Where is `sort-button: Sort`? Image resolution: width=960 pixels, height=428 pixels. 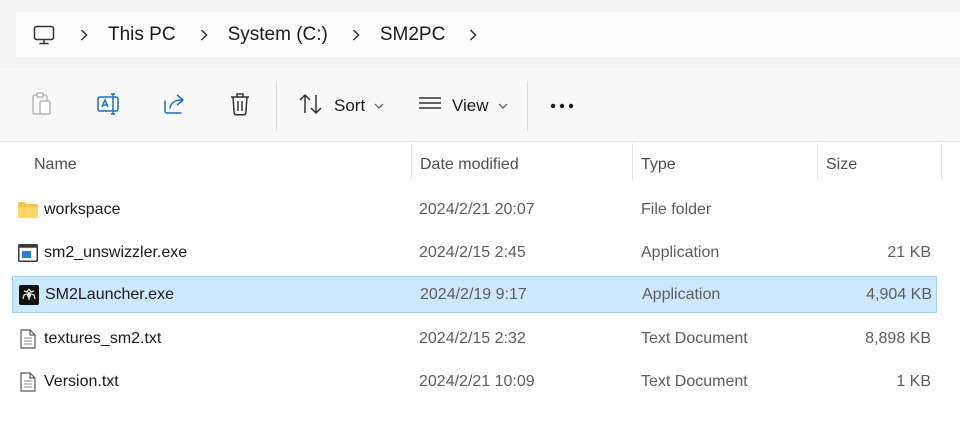
sort-button: Sort is located at coordinates (341, 106).